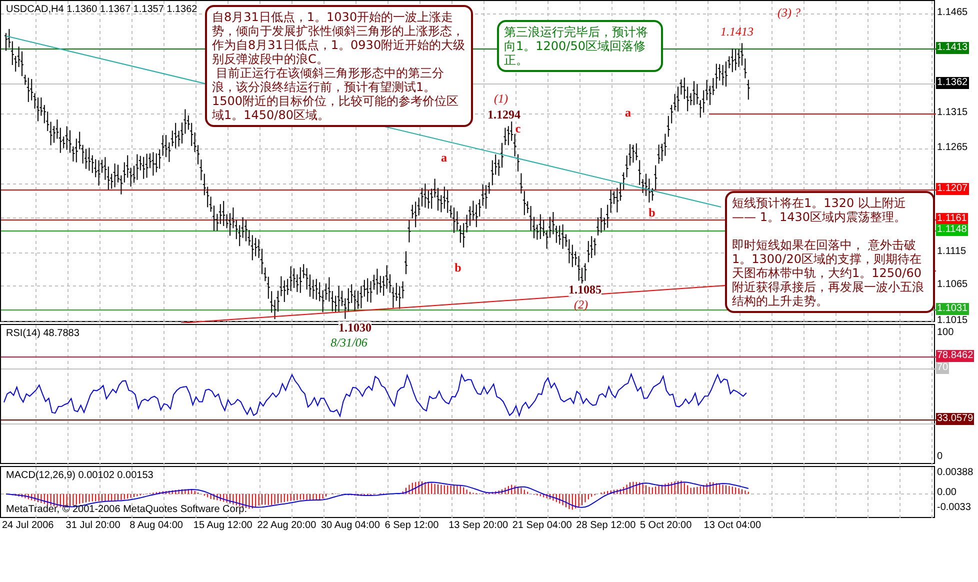  What do you see at coordinates (737, 32) in the screenshot?
I see `wave-label: 1.1413` at bounding box center [737, 32].